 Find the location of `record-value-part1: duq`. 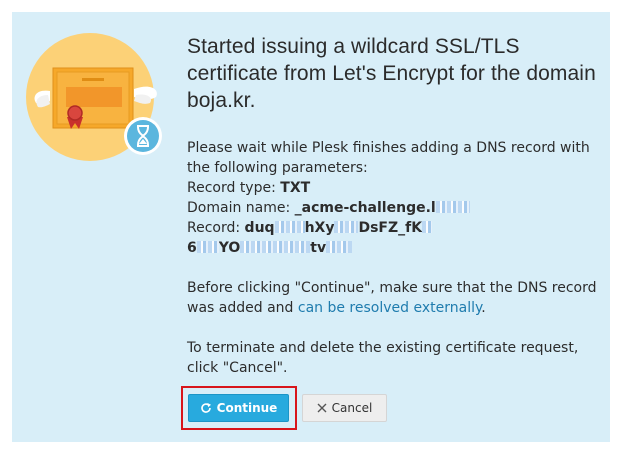

record-value-part1: duq is located at coordinates (259, 228).